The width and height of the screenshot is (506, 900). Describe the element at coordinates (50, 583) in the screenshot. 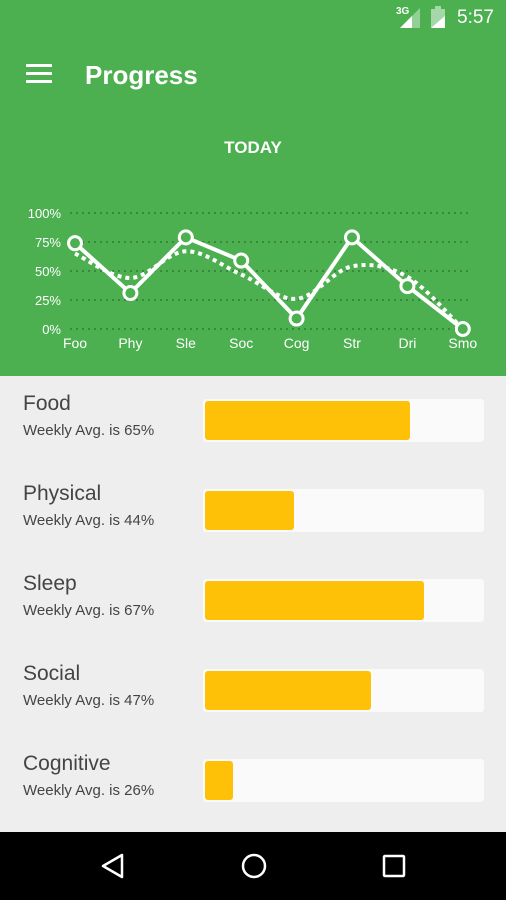

I see `category-name: Sleep` at that location.